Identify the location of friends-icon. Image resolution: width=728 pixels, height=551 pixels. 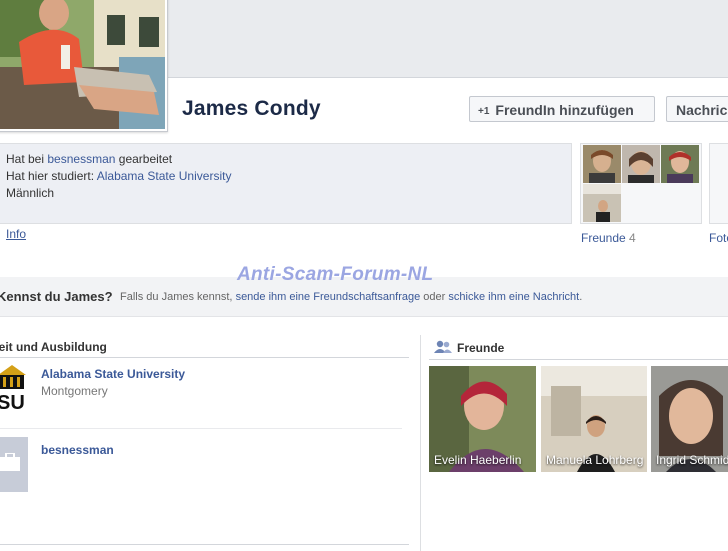
(443, 346).